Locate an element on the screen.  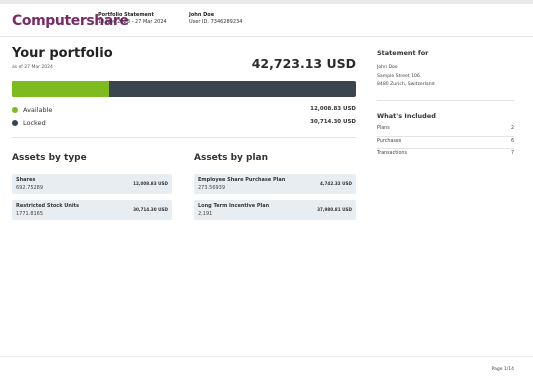
plan-value: 4,742.32 USD is located at coordinates (335, 183).